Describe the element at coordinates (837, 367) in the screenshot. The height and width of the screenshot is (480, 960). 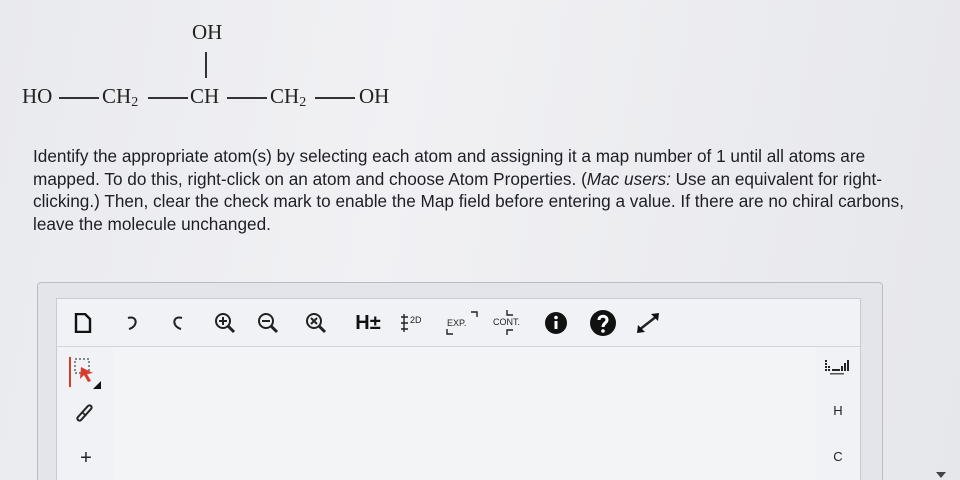
I see `periodic-table-icon` at that location.